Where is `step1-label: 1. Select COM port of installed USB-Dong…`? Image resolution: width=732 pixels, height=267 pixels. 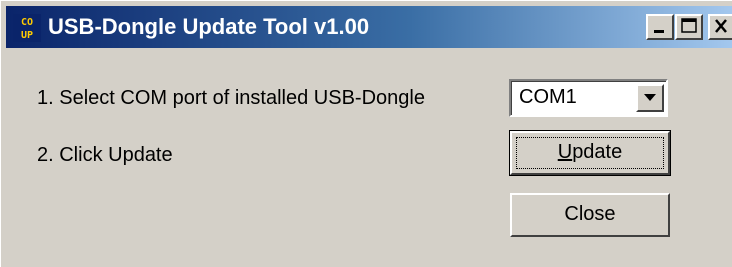
step1-label: 1. Select COM port of installed USB-Dong… is located at coordinates (231, 98).